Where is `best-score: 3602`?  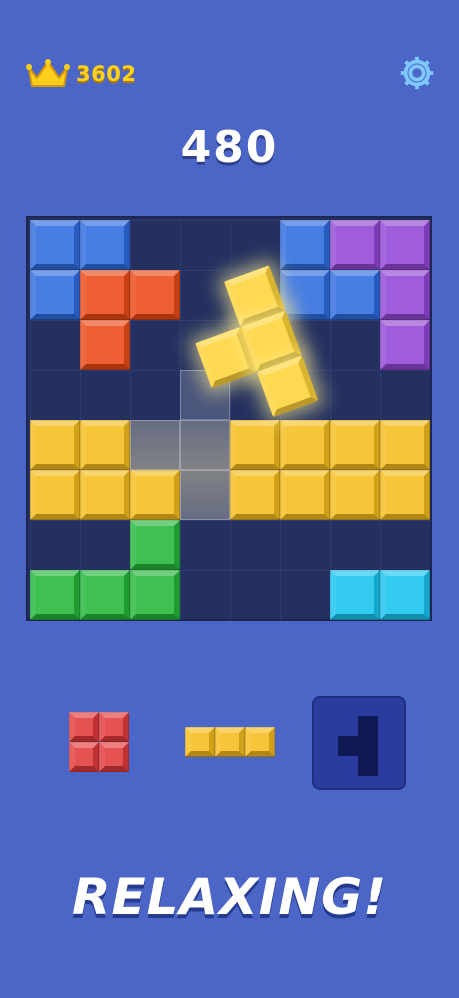 best-score: 3602 is located at coordinates (80, 74).